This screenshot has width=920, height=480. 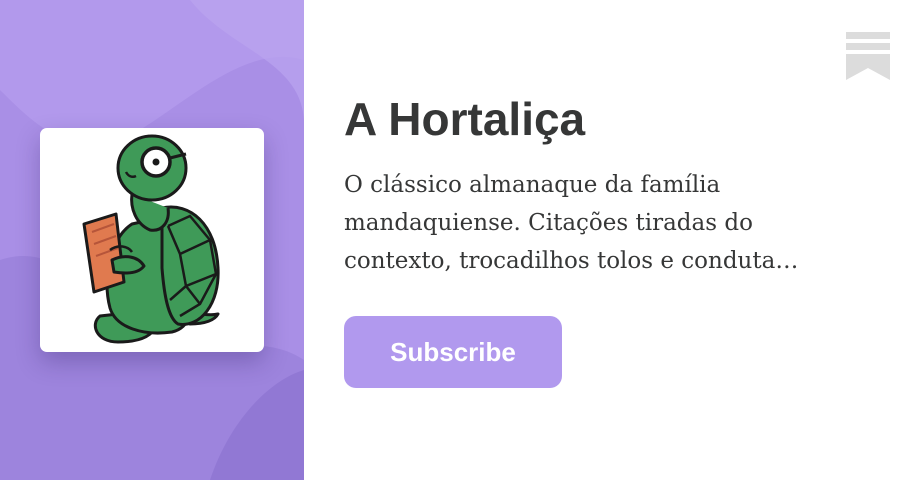 I want to click on publication-logo, so click(x=152, y=240).